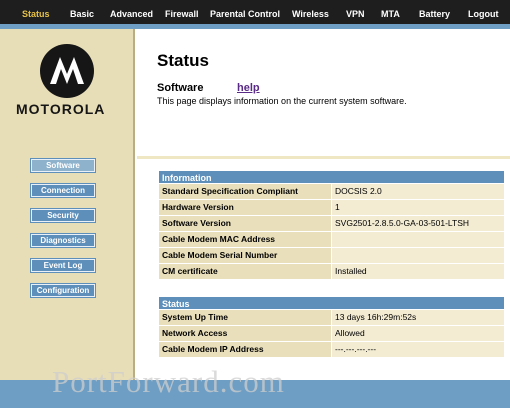  I want to click on section-subtitle: Software, so click(180, 88).